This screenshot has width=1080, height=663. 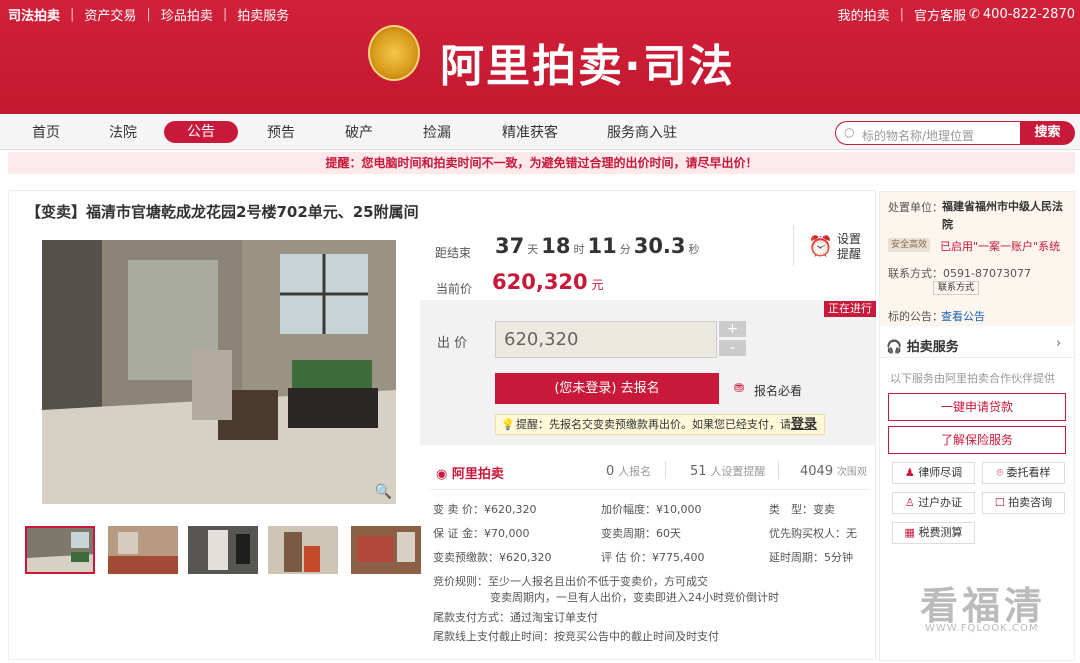 What do you see at coordinates (281, 132) in the screenshot?
I see `nav-preview: 预告` at bounding box center [281, 132].